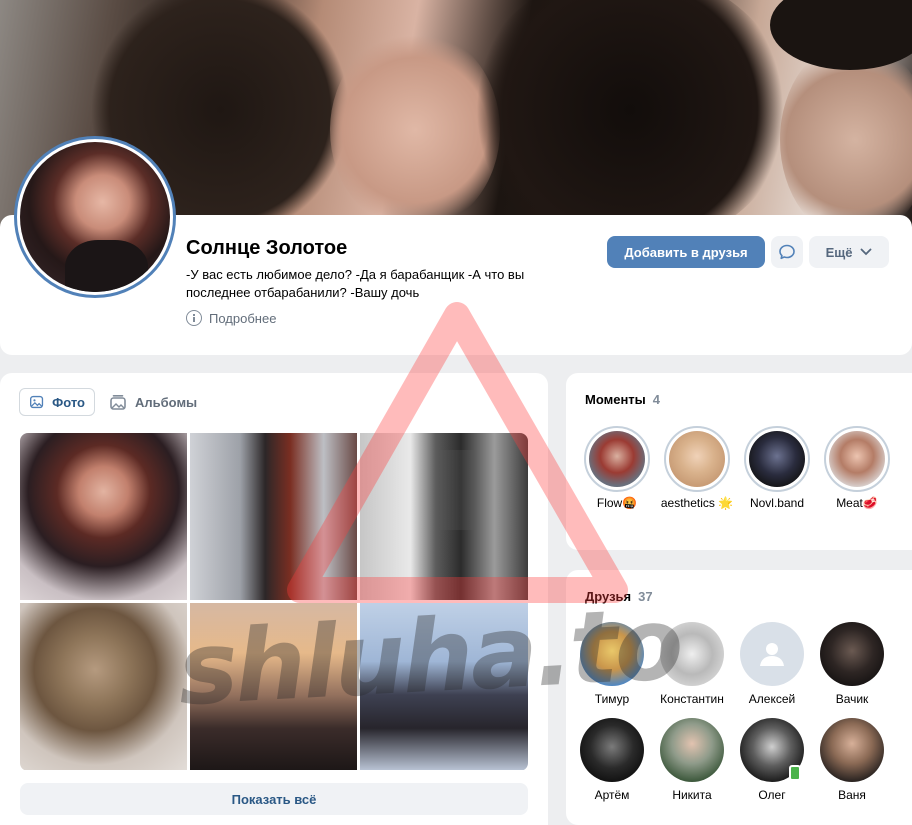  Describe the element at coordinates (852, 699) in the screenshot. I see `friend-name: Вачик` at that location.